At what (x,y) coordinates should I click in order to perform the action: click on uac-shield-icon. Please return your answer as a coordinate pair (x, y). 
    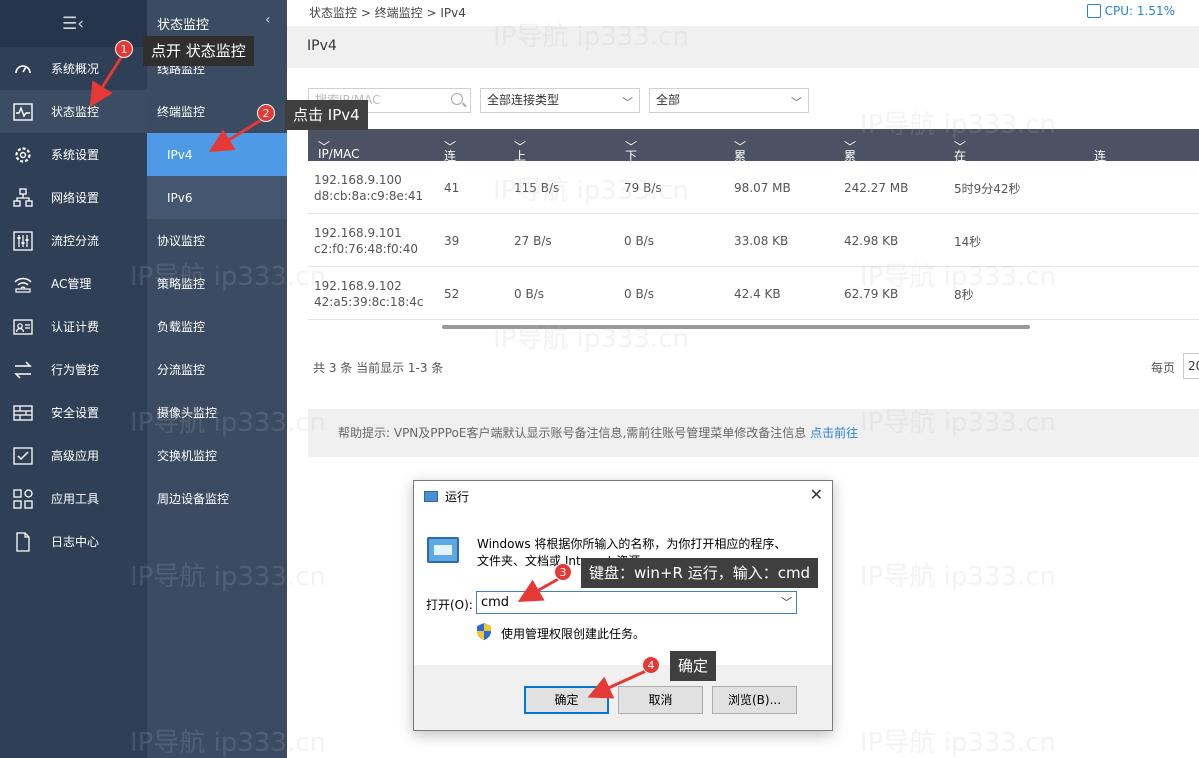
    Looking at the image, I should click on (484, 631).